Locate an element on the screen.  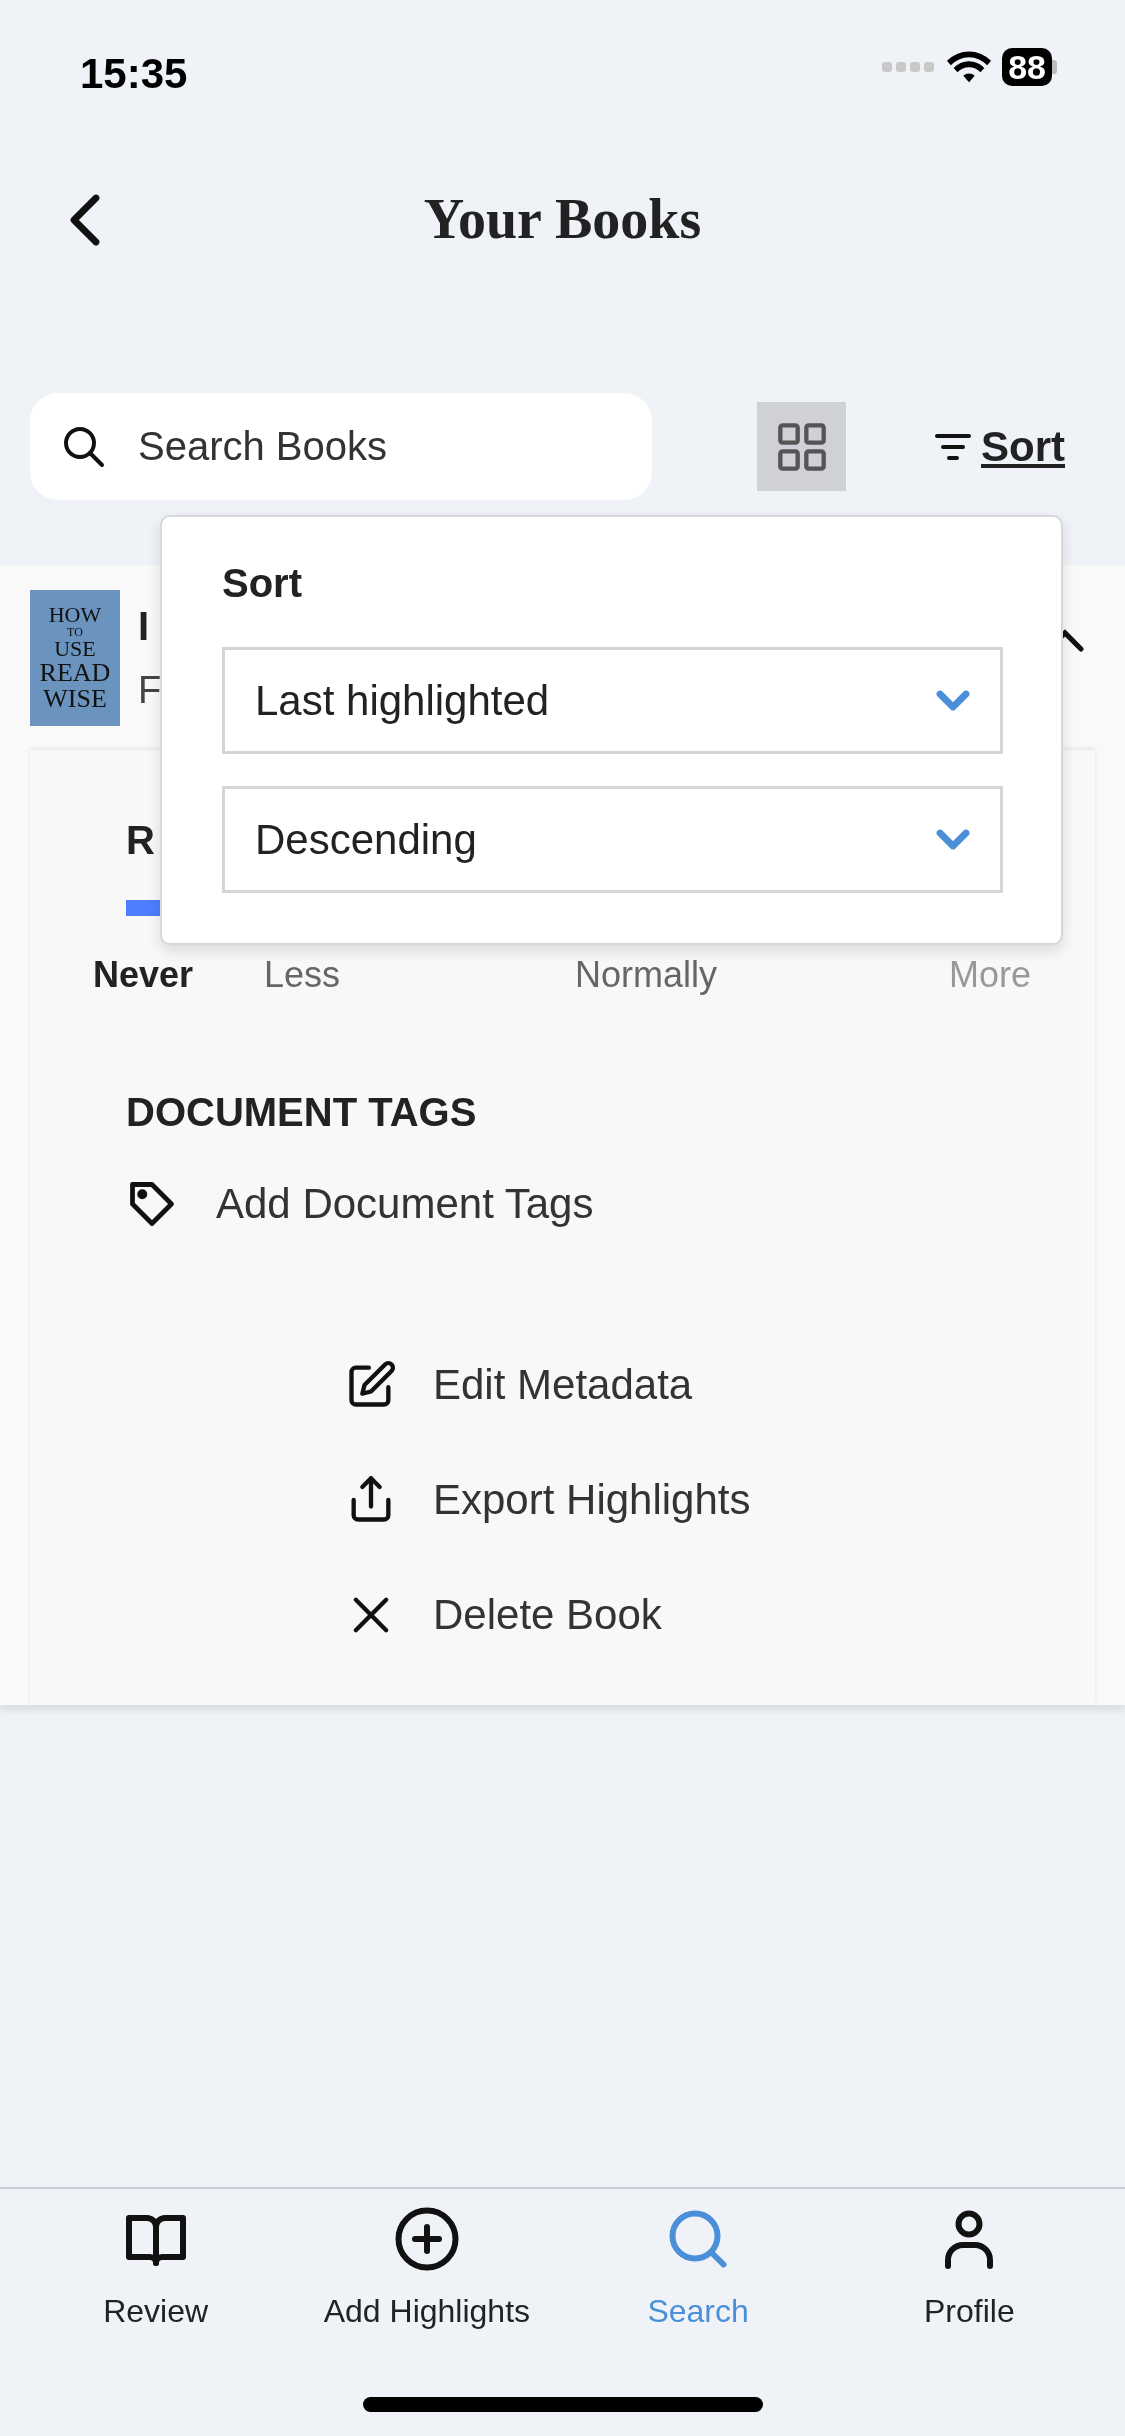
cover-text: HOW is located at coordinates (75, 614).